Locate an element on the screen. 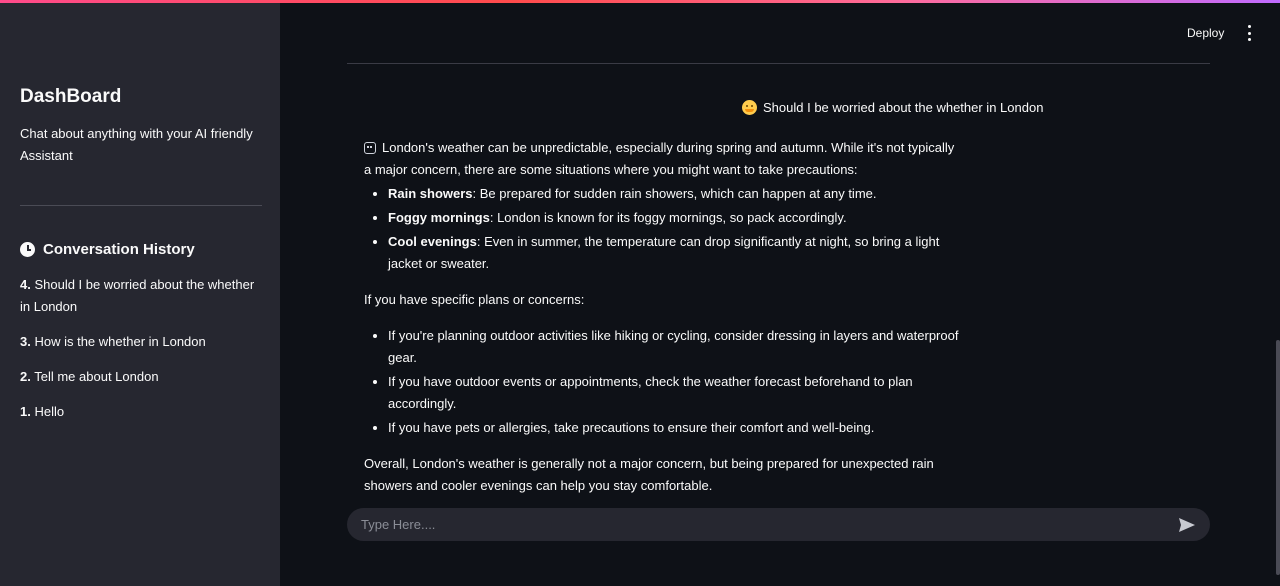 The height and width of the screenshot is (586, 1280). top-accent-stripe is located at coordinates (640, 1).